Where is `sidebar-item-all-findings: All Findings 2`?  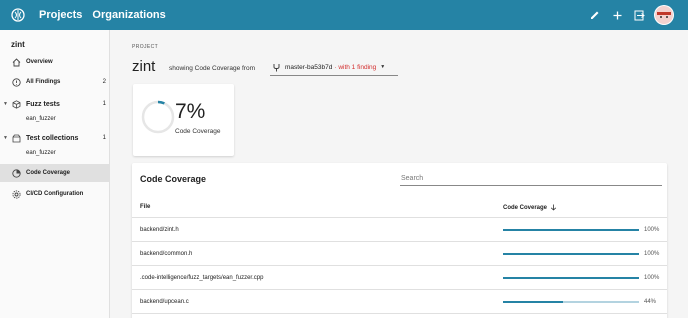
sidebar-item-all-findings: All Findings 2 is located at coordinates (55, 82).